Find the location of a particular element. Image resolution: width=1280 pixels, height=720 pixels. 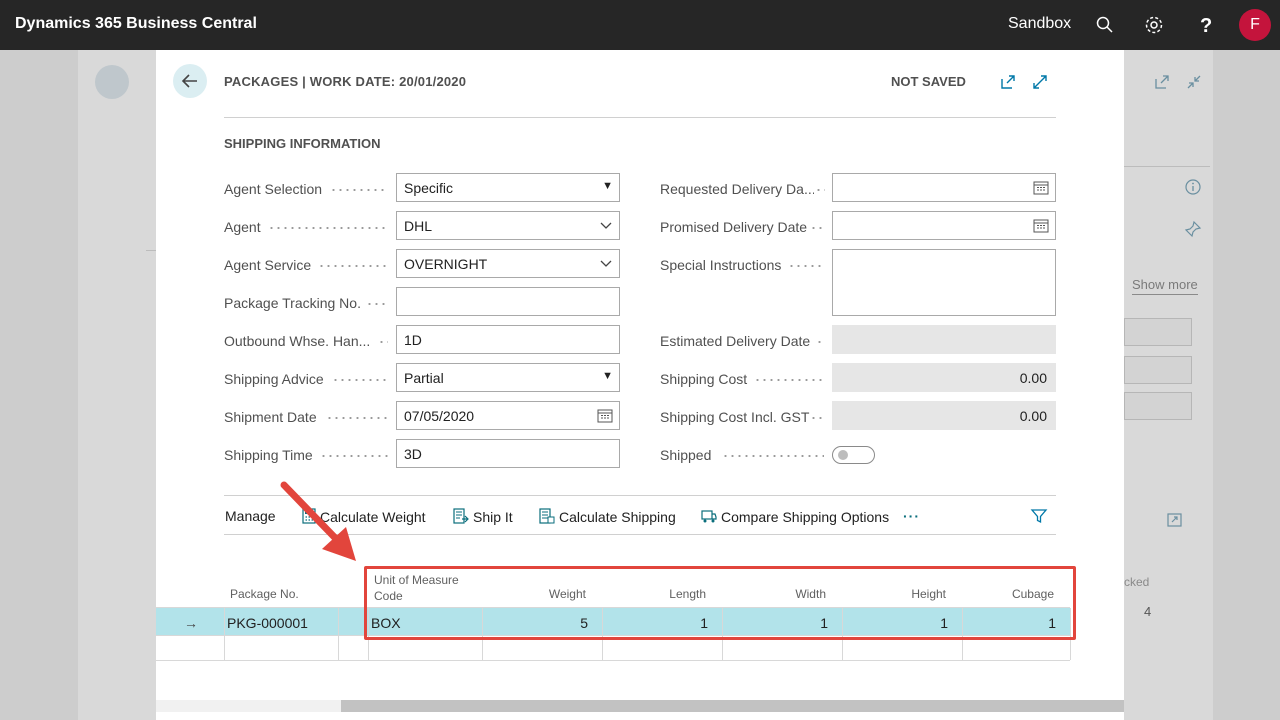

ship-it-button: Ship It is located at coordinates (483, 516).